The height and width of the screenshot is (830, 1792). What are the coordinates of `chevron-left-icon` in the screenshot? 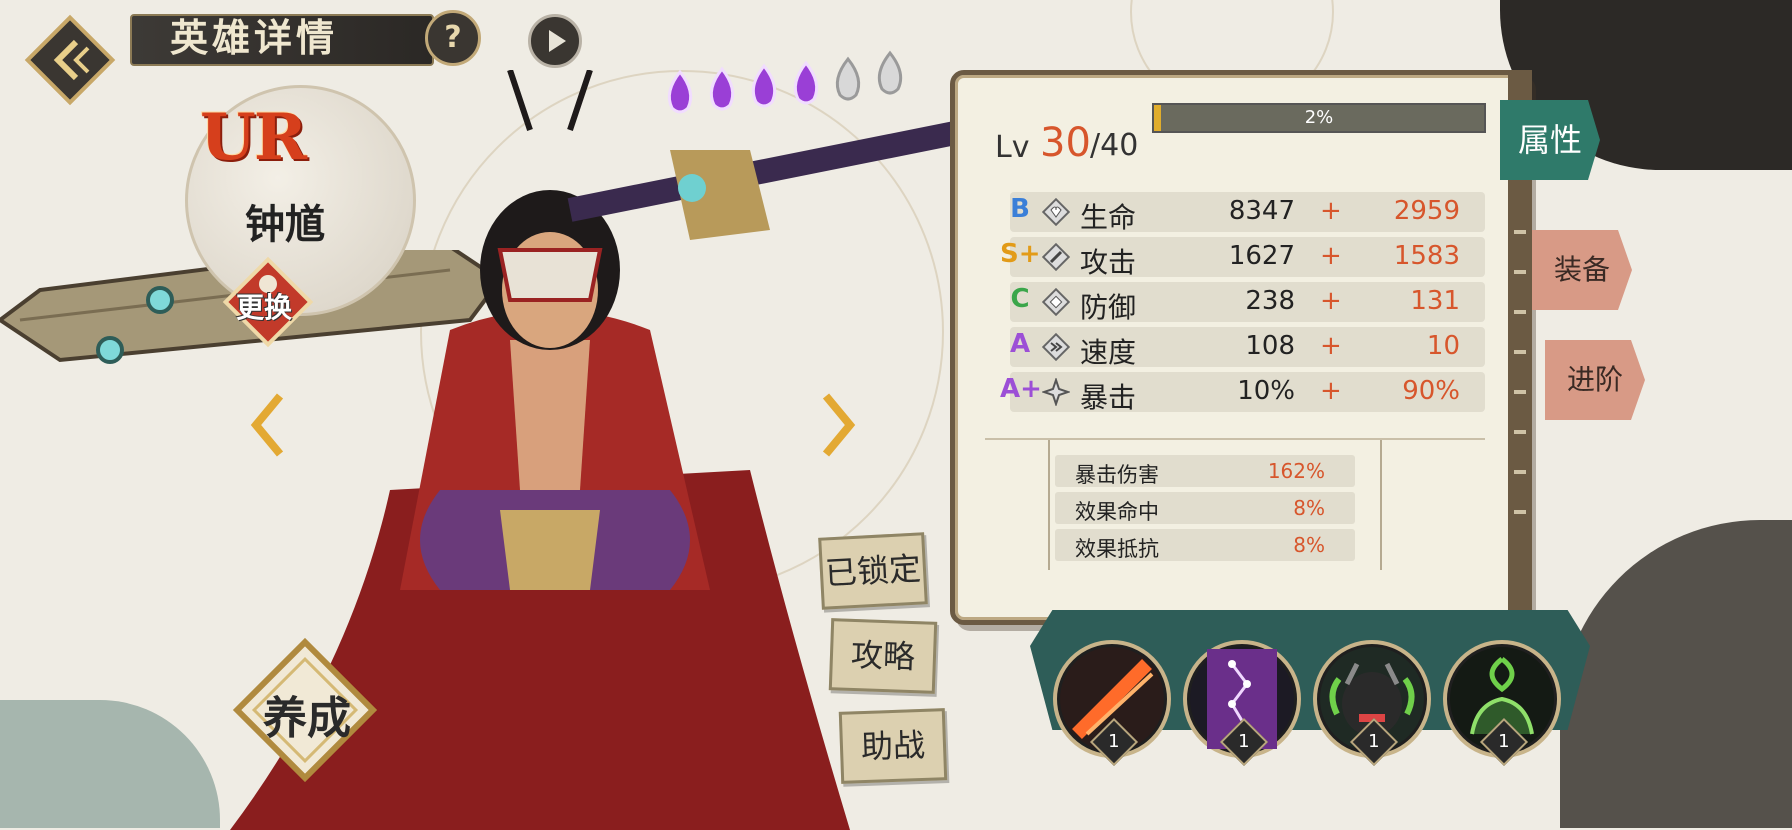 It's located at (267, 425).